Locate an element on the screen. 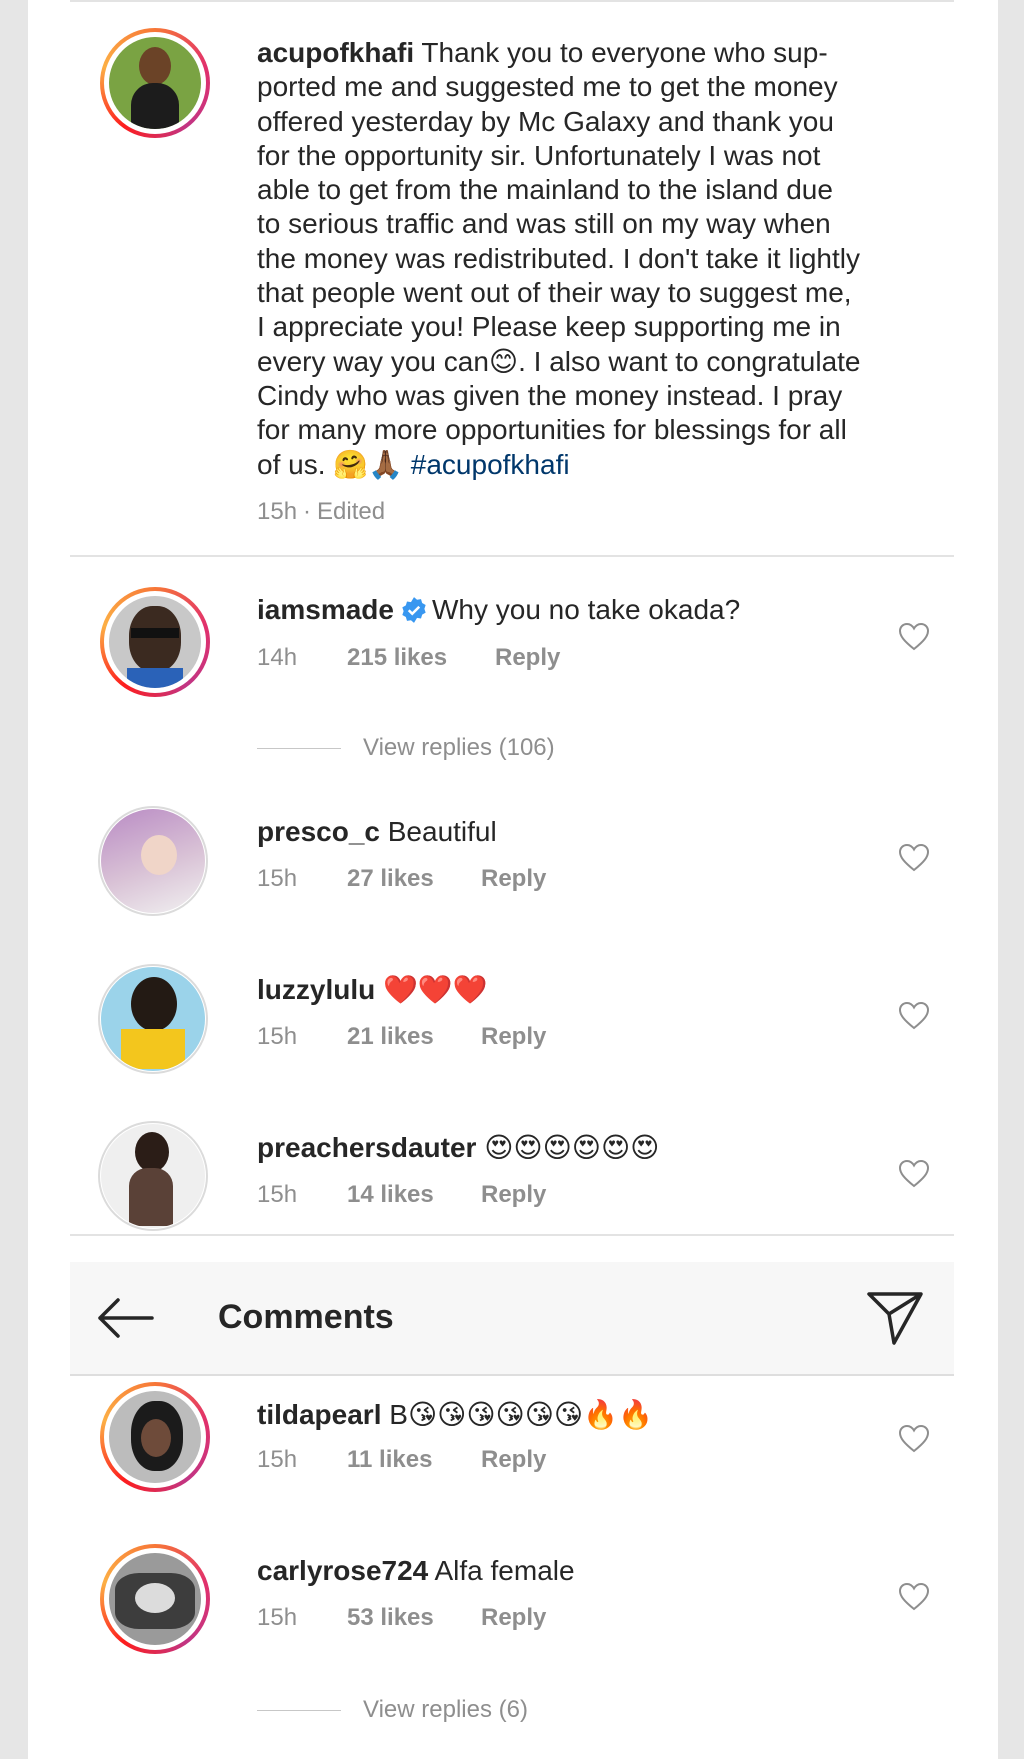  comment-text: iamsmade Why you no take okada? is located at coordinates (498, 610).